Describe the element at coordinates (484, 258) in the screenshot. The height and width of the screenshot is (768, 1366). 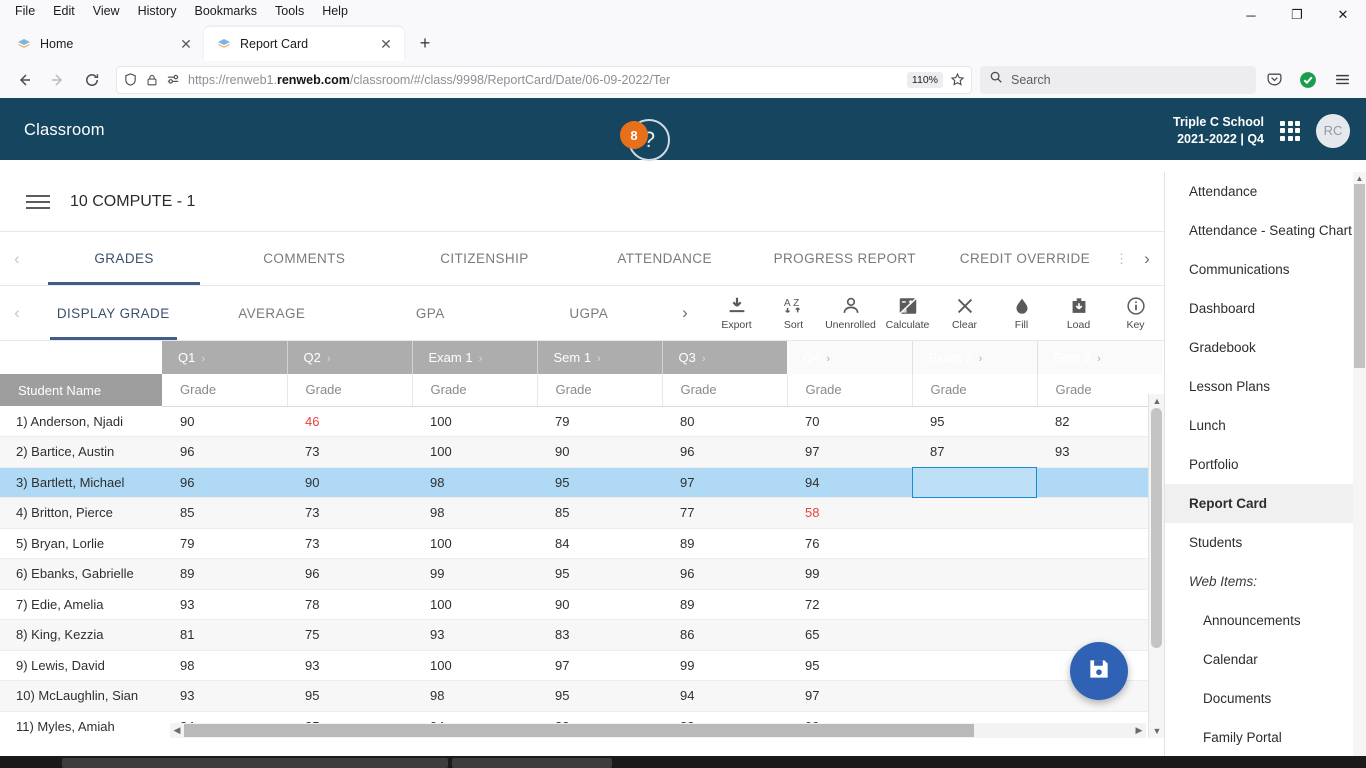
I see `tab-citizenship: CITIZENSHIP` at that location.